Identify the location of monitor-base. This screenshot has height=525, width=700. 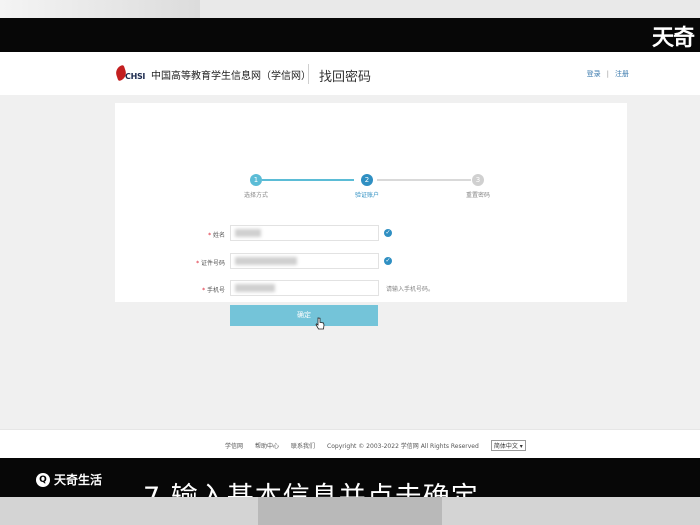
(350, 511).